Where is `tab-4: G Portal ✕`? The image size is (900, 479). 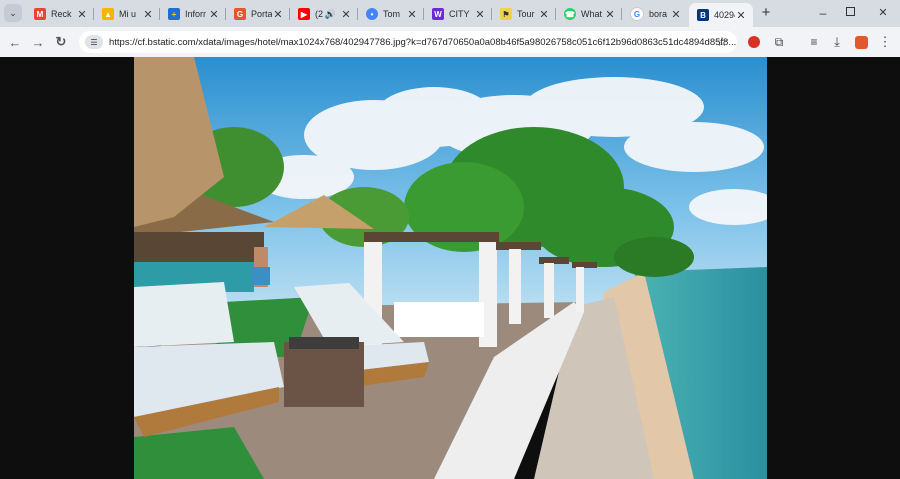
tab-4: G Portal ✕ is located at coordinates (258, 14).